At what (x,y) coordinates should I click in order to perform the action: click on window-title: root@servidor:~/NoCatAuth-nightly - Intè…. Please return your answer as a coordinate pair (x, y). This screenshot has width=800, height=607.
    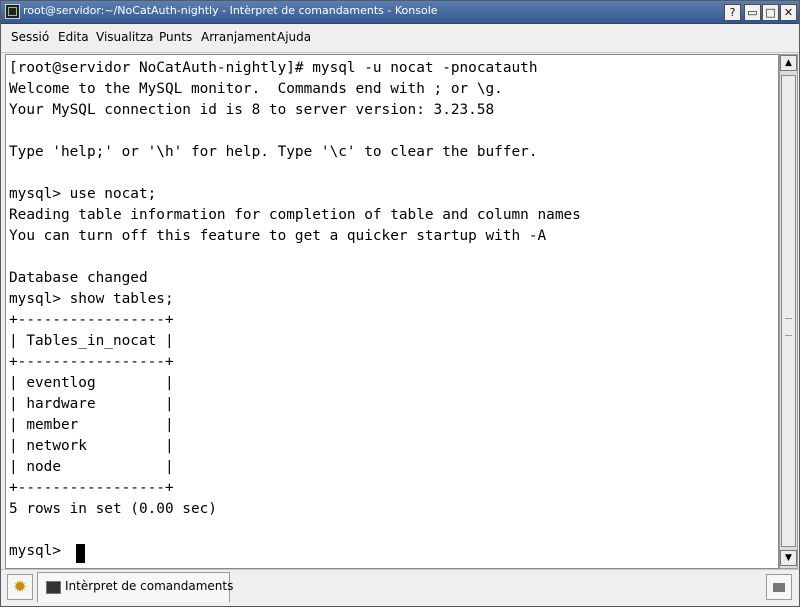
    Looking at the image, I should click on (230, 10).